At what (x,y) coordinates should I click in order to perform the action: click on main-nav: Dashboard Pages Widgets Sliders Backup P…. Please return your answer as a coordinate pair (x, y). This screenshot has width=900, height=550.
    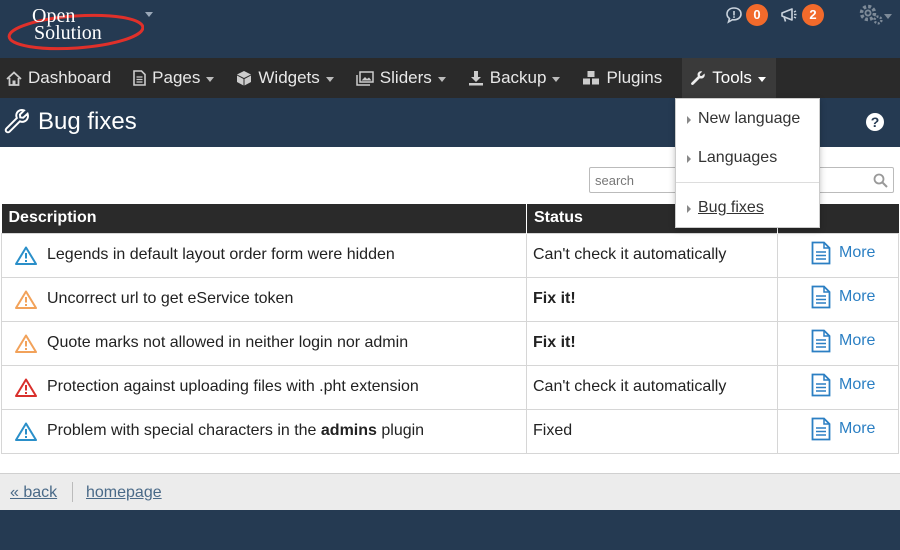
    Looking at the image, I should click on (450, 78).